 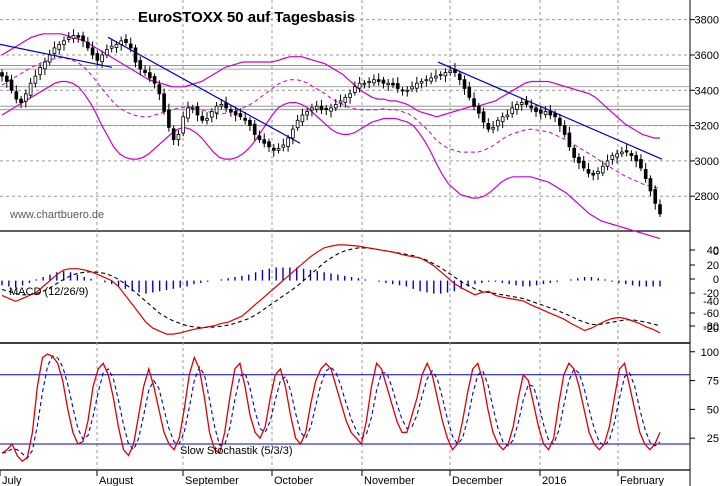 I want to click on price-y-tick-label: 3600, so click(x=707, y=56).